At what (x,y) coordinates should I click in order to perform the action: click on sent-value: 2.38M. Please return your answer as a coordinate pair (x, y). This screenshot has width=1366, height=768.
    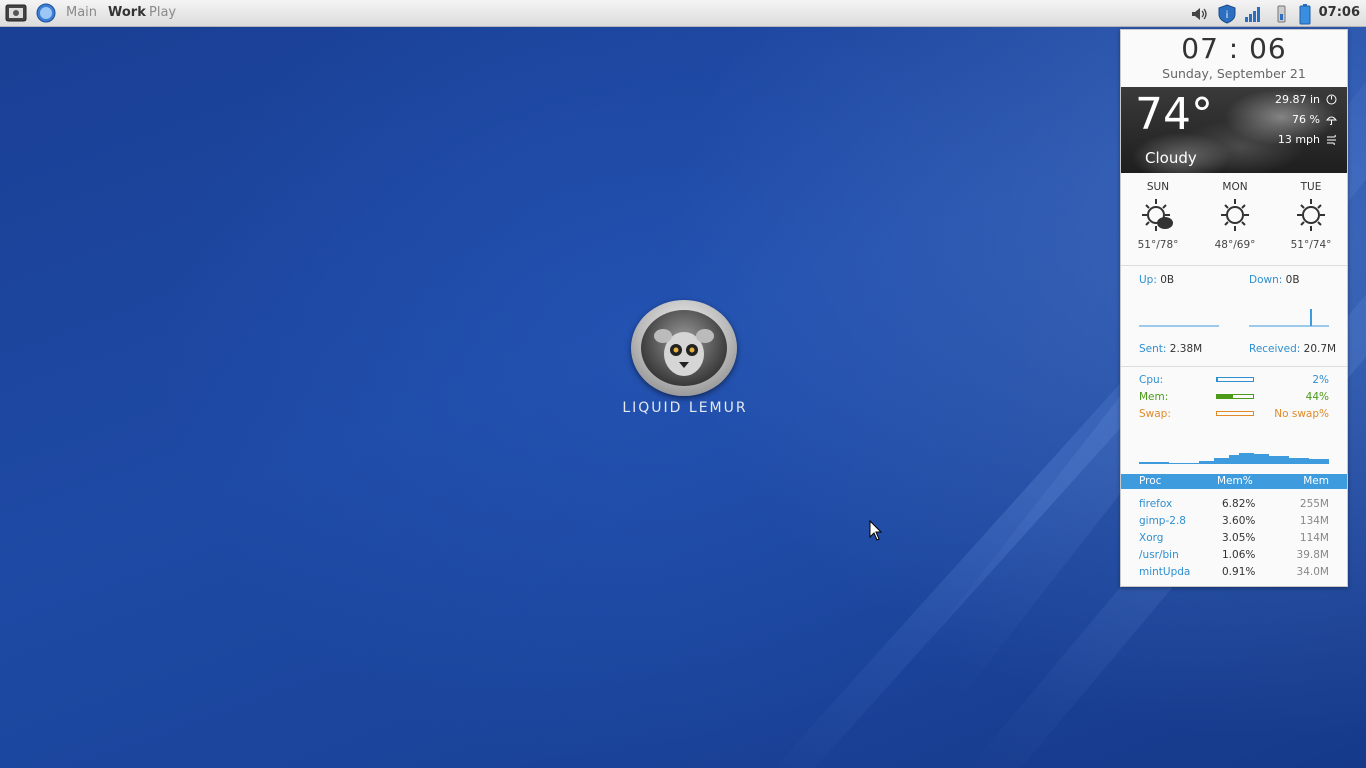
    Looking at the image, I should click on (1186, 349).